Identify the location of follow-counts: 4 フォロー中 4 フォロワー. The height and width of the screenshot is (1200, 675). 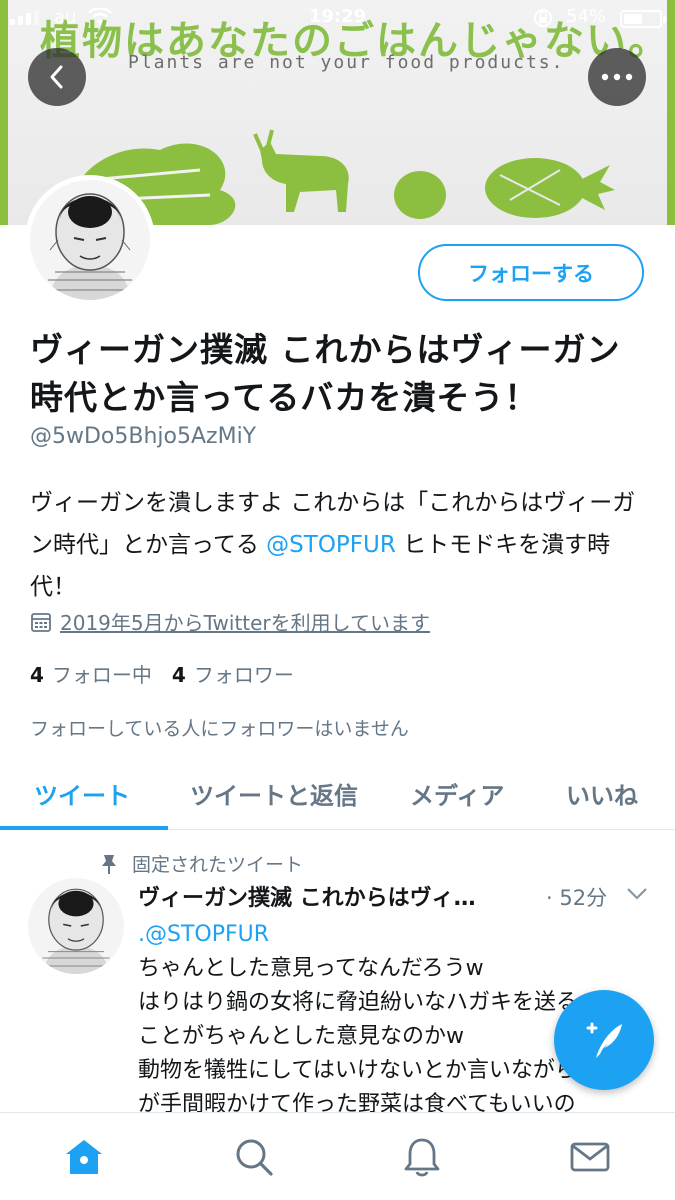
(162, 673).